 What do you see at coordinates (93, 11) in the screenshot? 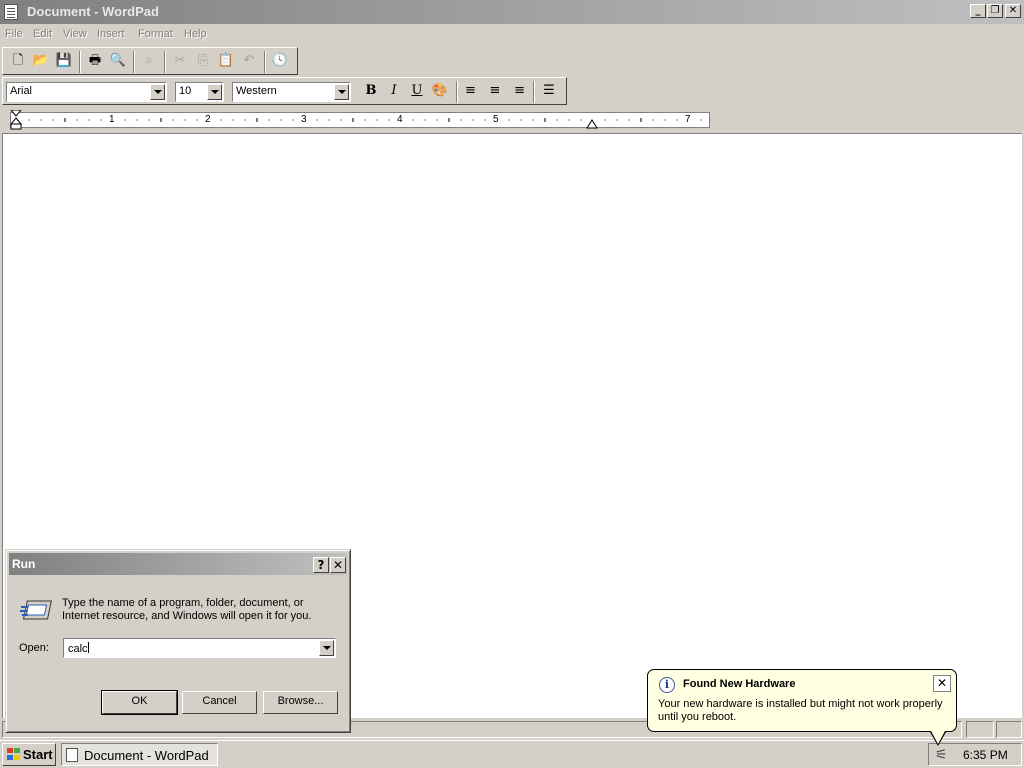
I see `window-title: Document - WordPad` at bounding box center [93, 11].